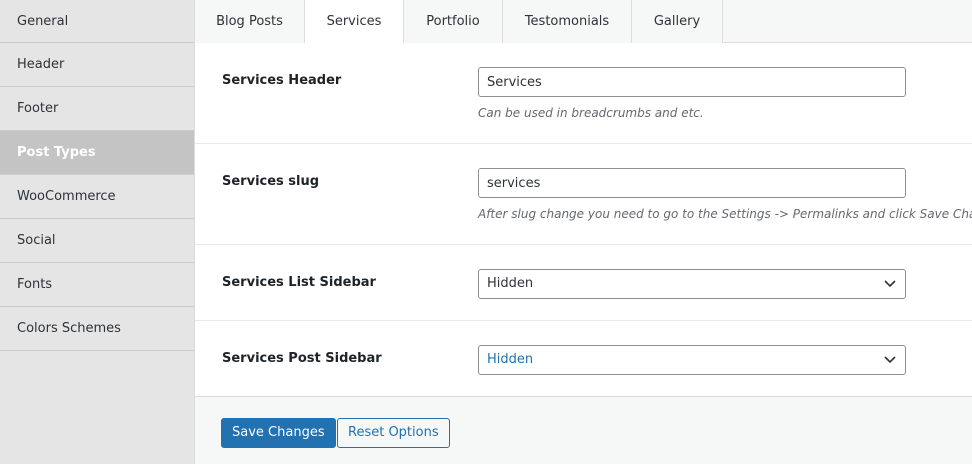  I want to click on row-services-post-sidebar: Services Post Sidebar Hidden, so click(583, 358).